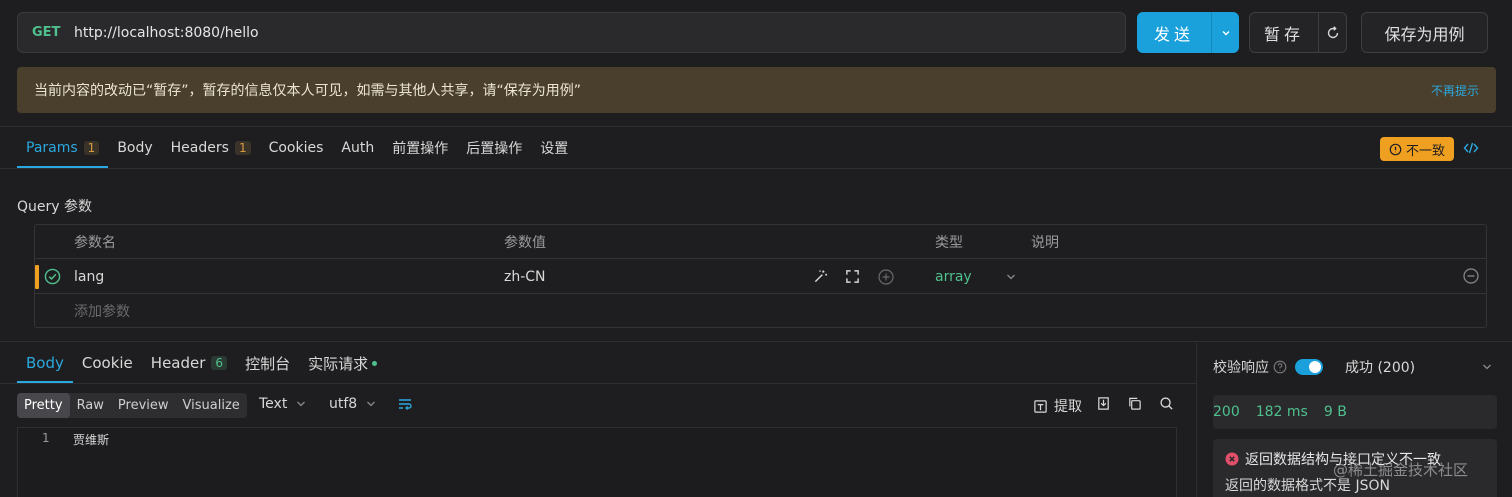 This screenshot has height=497, width=1512. Describe the element at coordinates (1068, 407) in the screenshot. I see `extract-label: 提取` at that location.